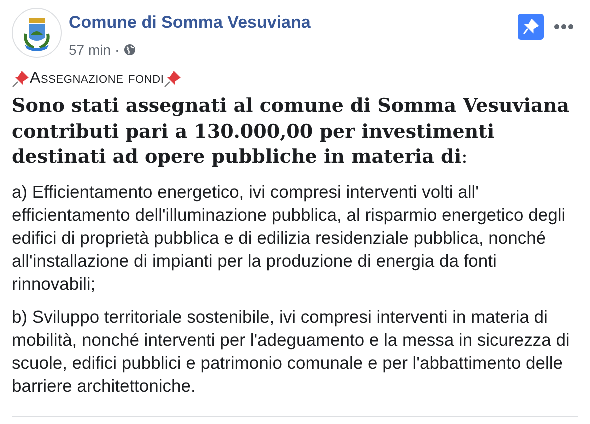  I want to click on page-name-link: Comune di Somma Vesuviana, so click(190, 23).